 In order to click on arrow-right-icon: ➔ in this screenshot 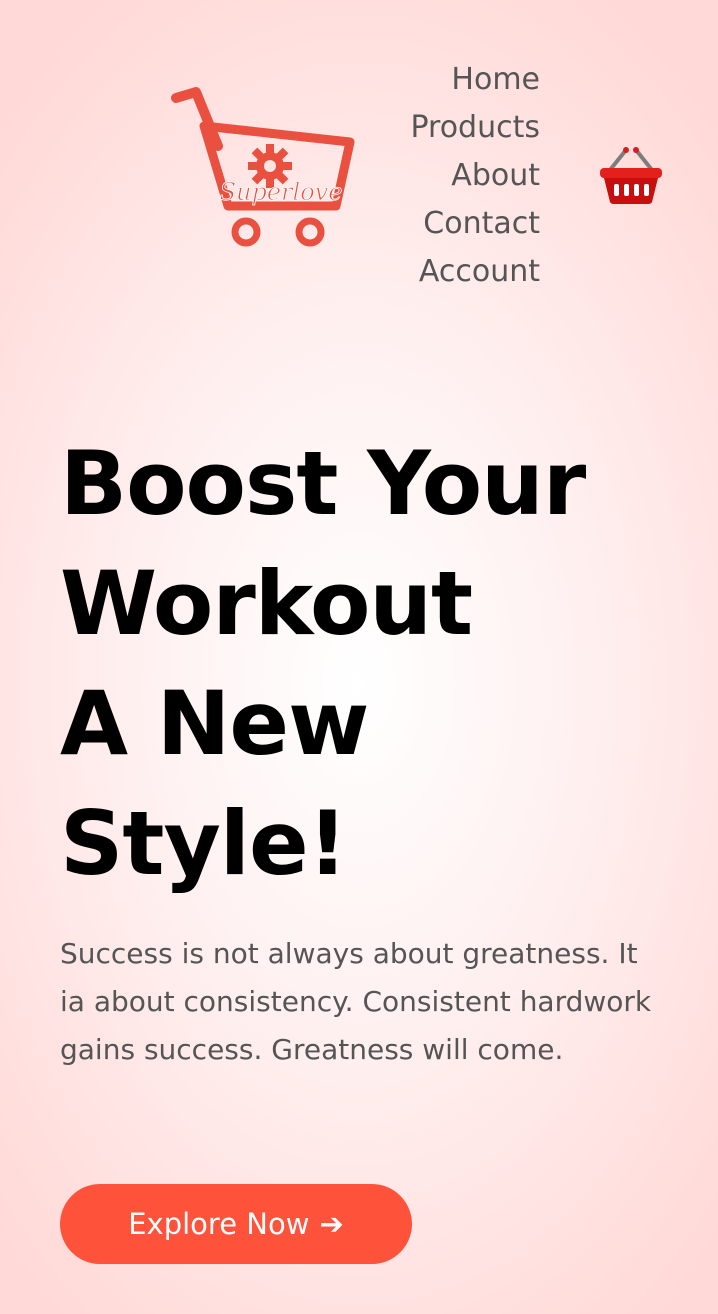, I will do `click(331, 1224)`.